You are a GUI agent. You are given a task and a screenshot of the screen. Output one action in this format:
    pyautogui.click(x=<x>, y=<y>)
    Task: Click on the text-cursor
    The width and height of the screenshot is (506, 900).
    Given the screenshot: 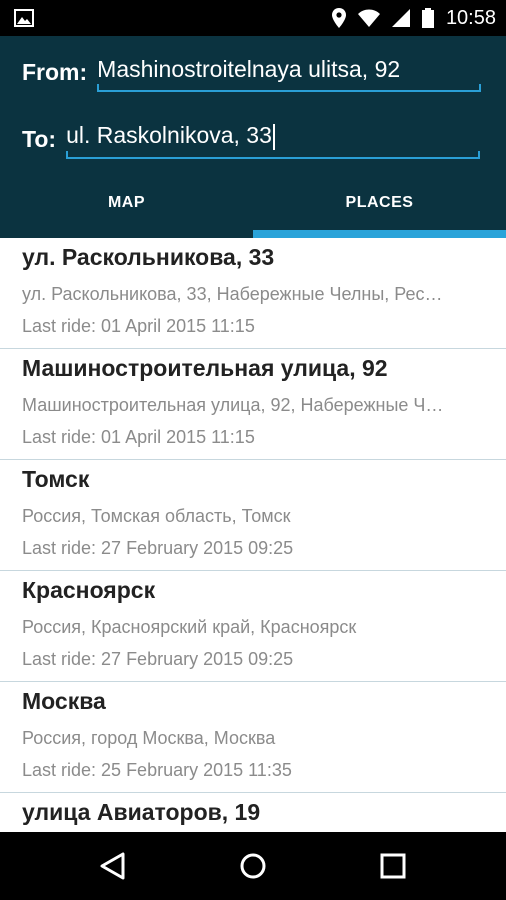 What is the action you would take?
    pyautogui.click(x=273, y=136)
    